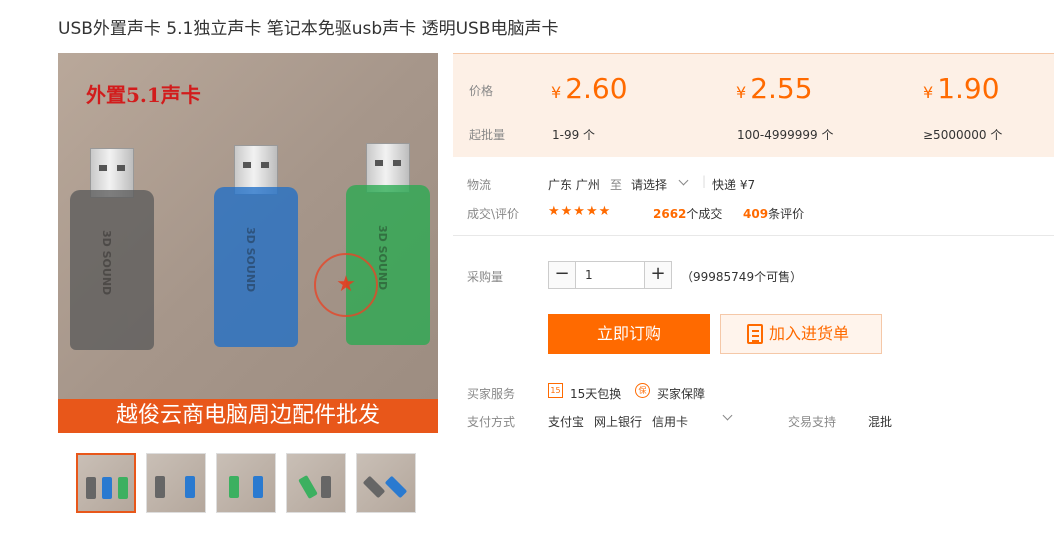 Image resolution: width=1054 pixels, height=550 pixels. Describe the element at coordinates (755, 334) in the screenshot. I see `clipboard-icon` at that location.